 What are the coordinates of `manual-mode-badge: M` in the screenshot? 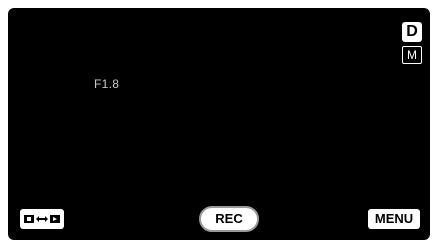 It's located at (412, 55).